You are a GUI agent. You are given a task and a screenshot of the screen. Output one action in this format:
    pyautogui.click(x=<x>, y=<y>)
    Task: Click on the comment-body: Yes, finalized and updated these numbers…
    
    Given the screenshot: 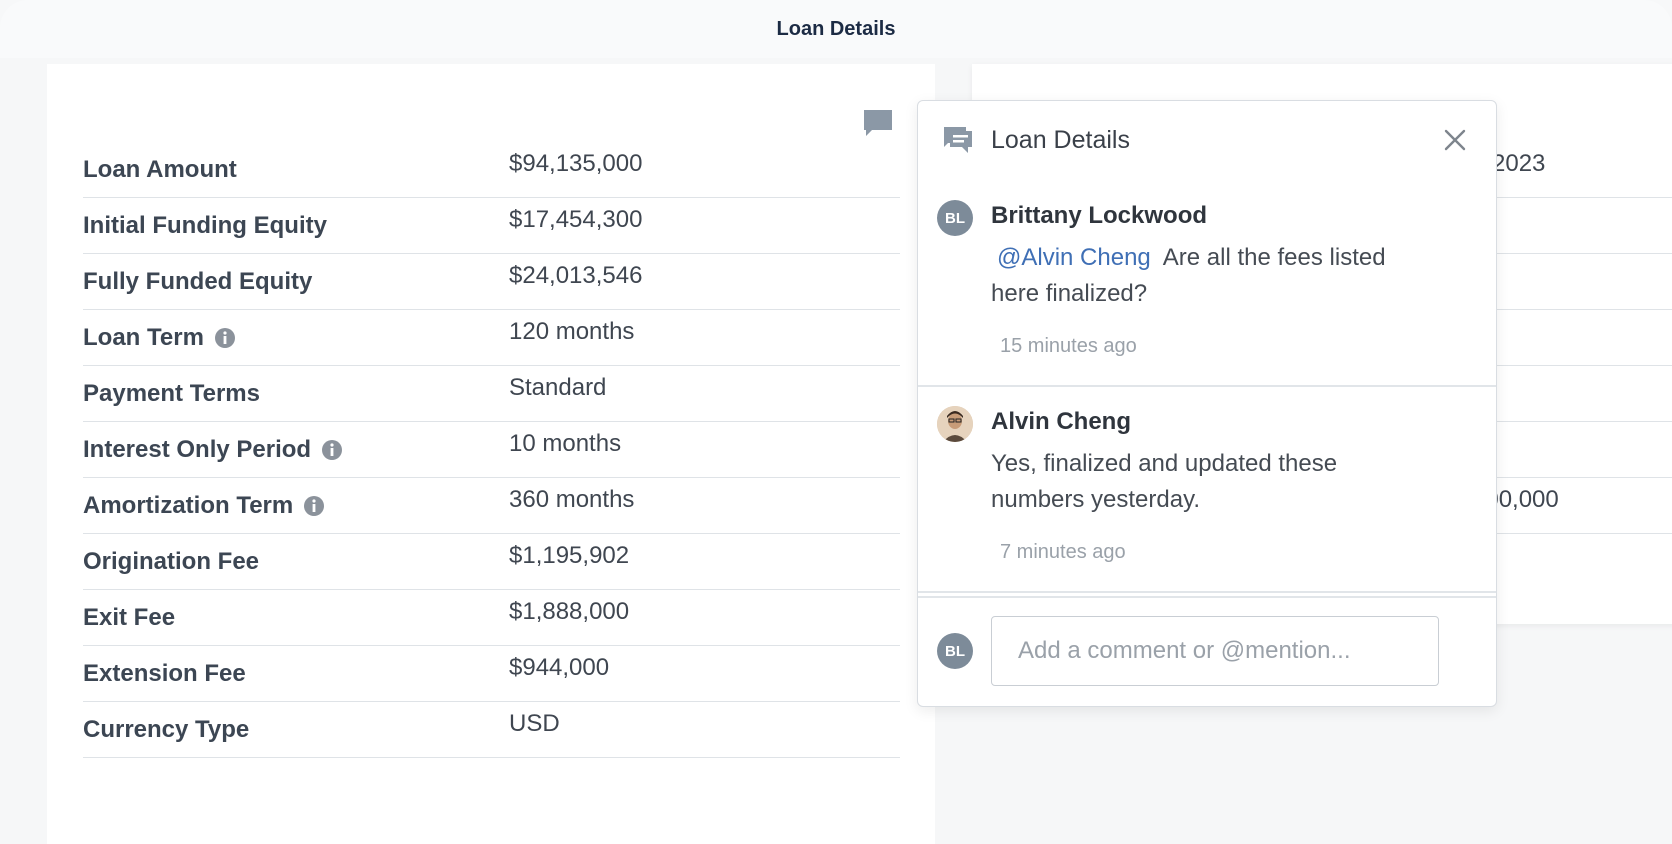 What is the action you would take?
    pyautogui.click(x=1164, y=481)
    